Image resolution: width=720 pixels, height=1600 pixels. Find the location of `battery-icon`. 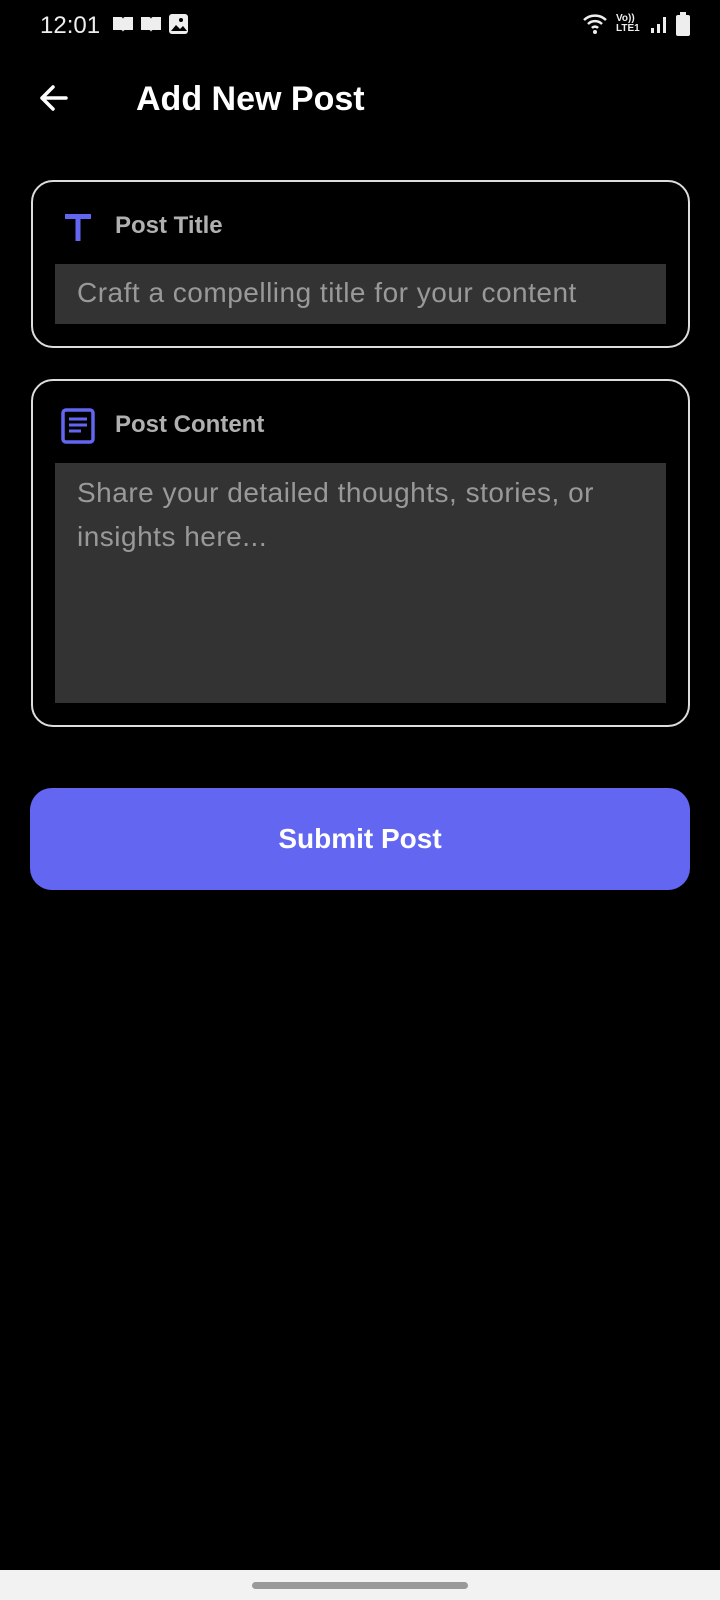

battery-icon is located at coordinates (683, 24).